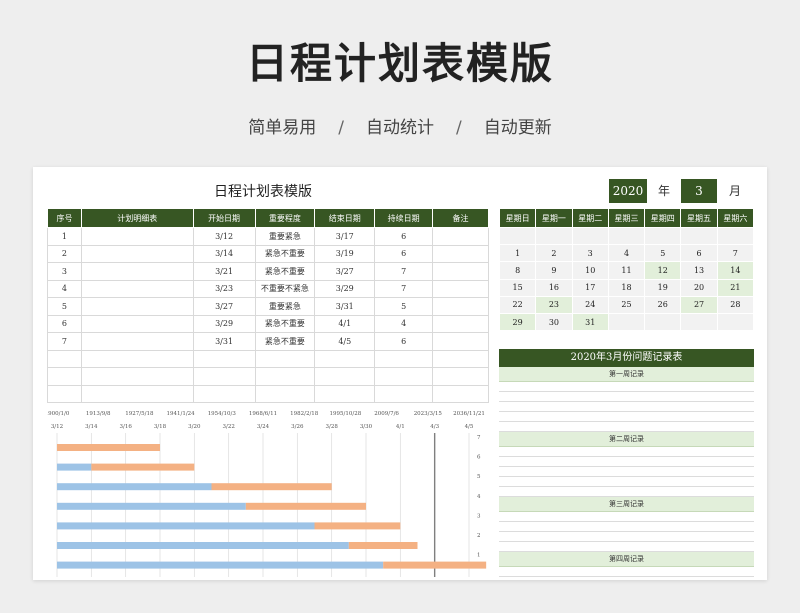 This screenshot has height=613, width=800. I want to click on schedule-cell-start: 3/14, so click(224, 253).